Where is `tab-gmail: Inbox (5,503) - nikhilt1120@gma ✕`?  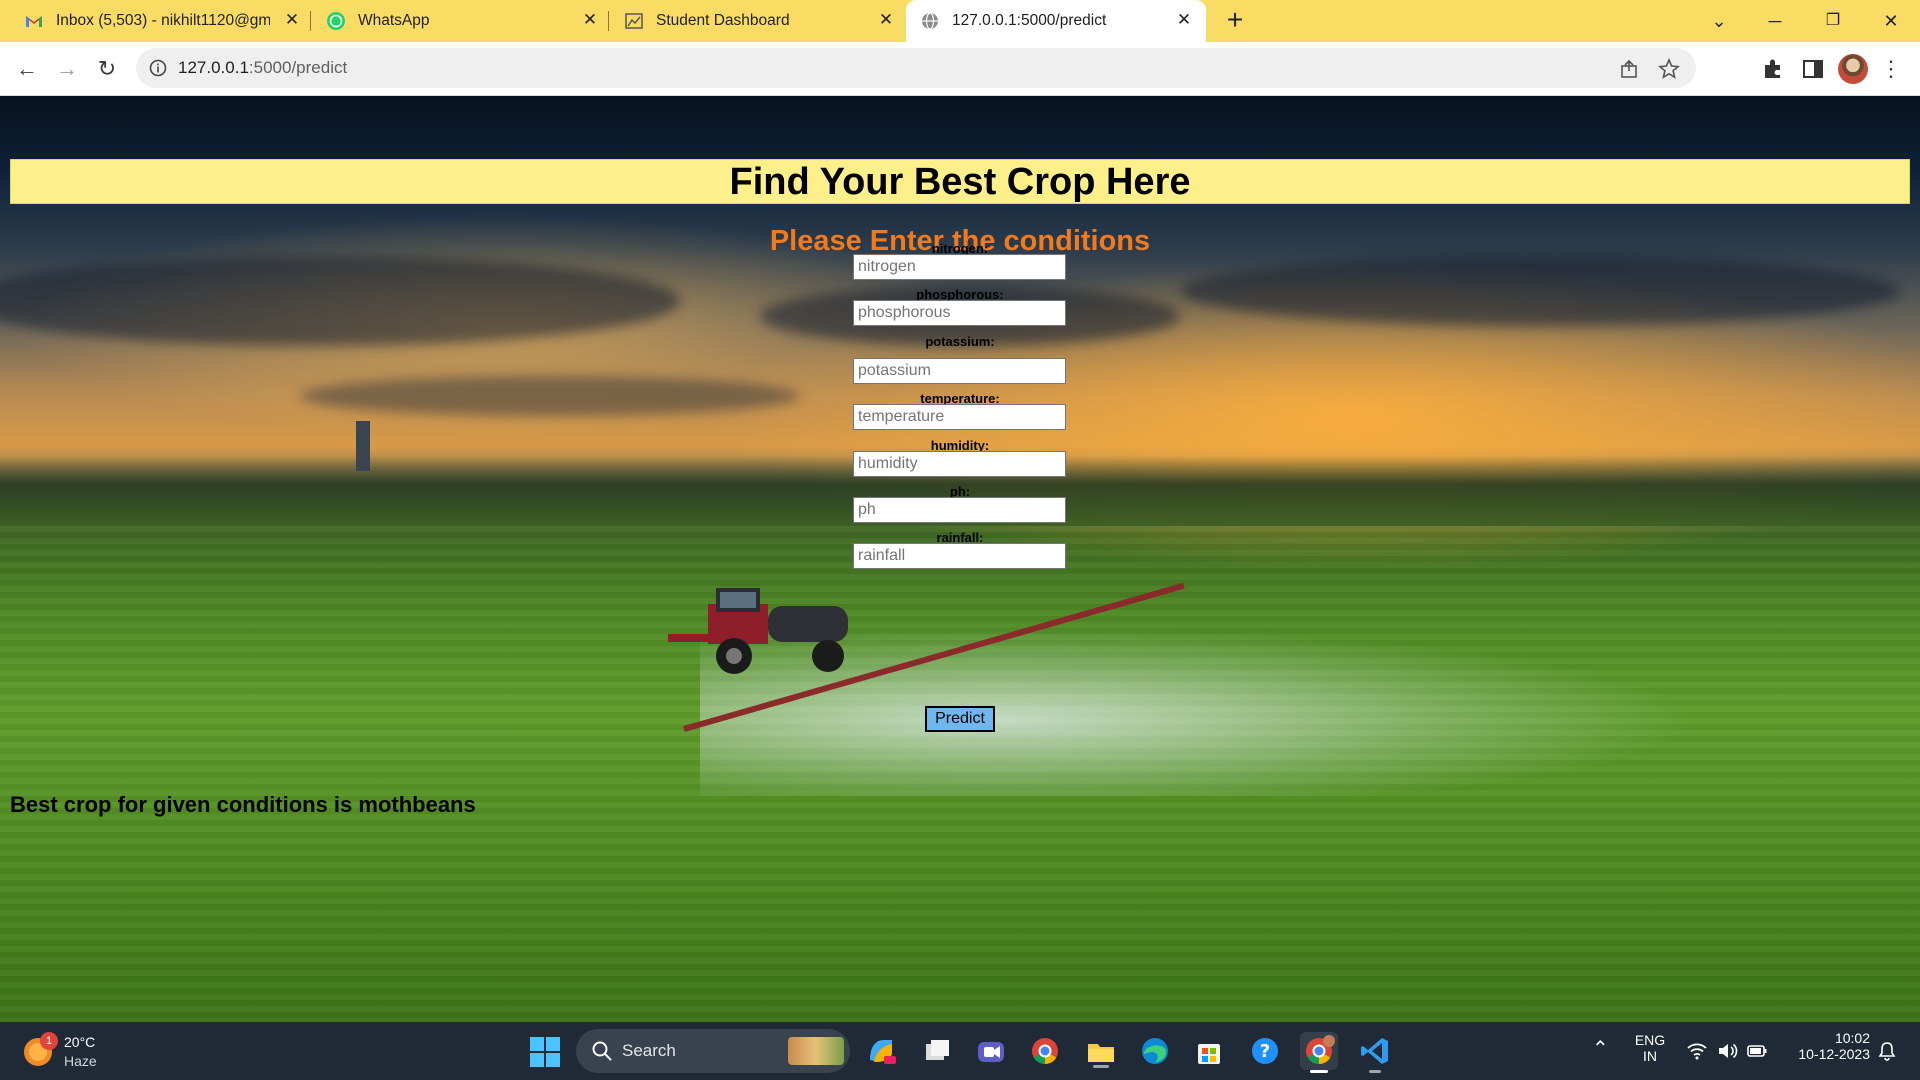 tab-gmail: Inbox (5,503) - nikhilt1120@gma ✕ is located at coordinates (158, 21).